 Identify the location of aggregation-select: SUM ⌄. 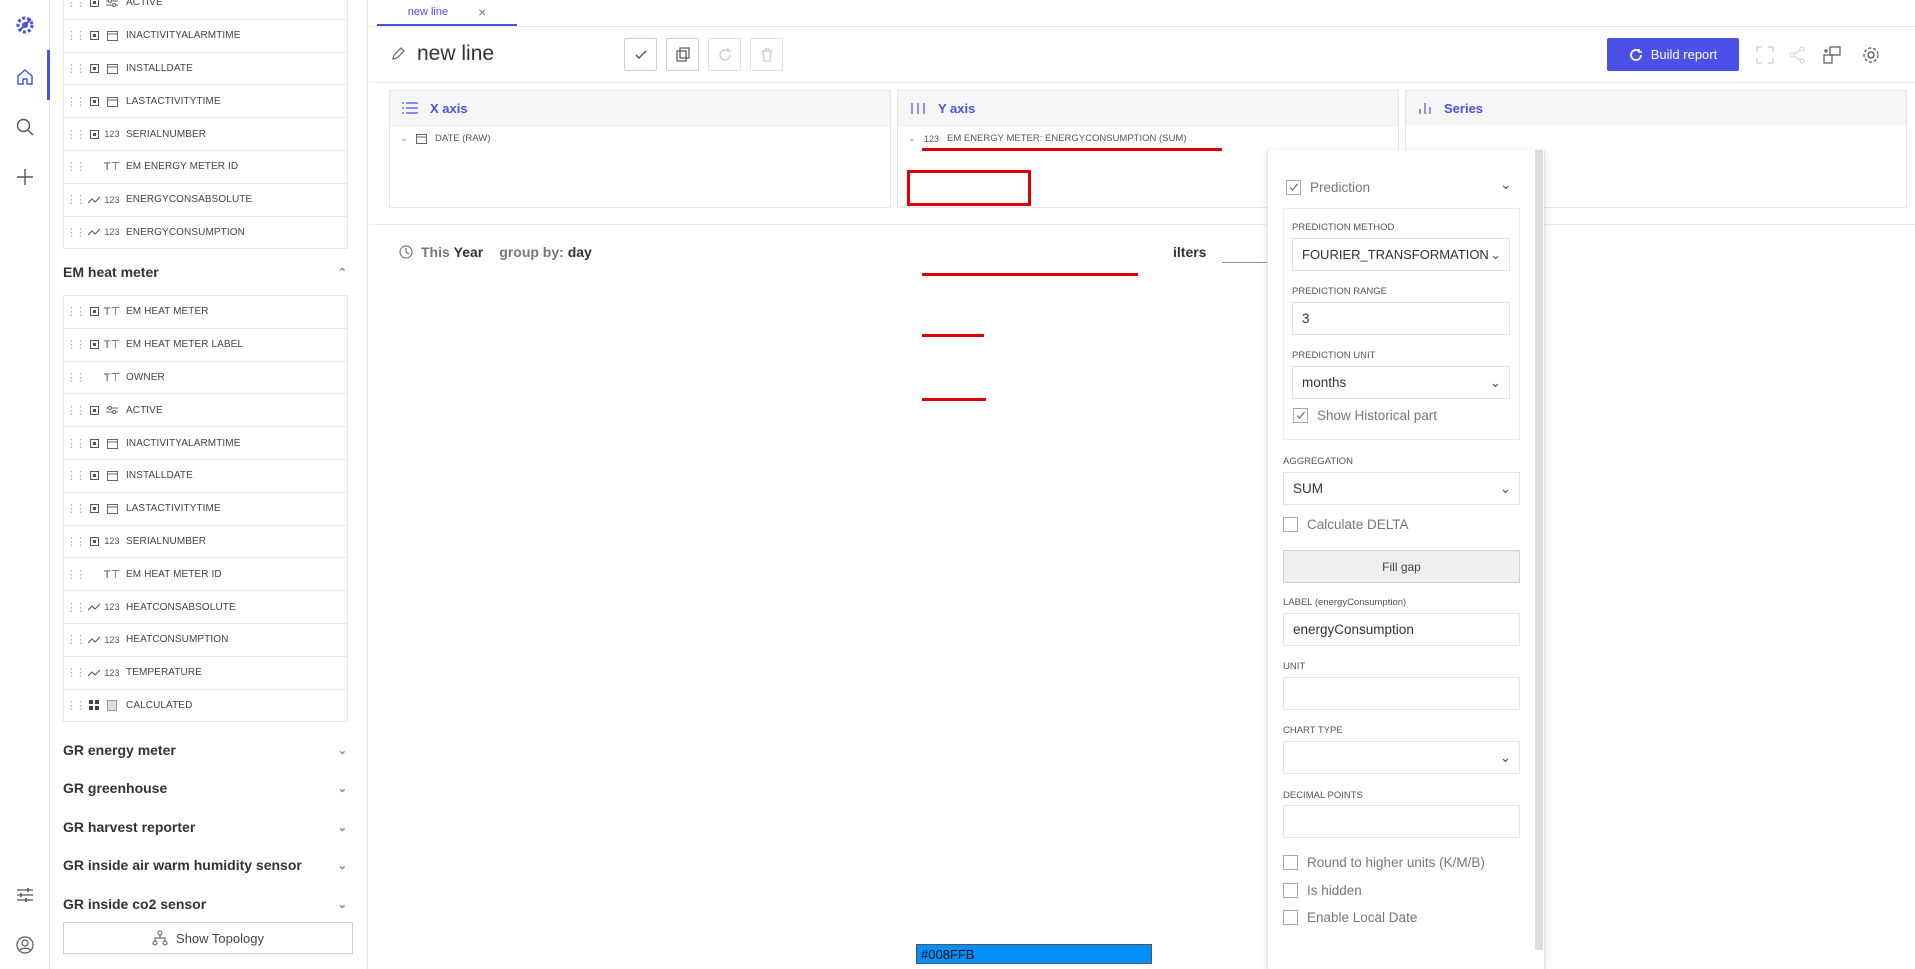
(1401, 488).